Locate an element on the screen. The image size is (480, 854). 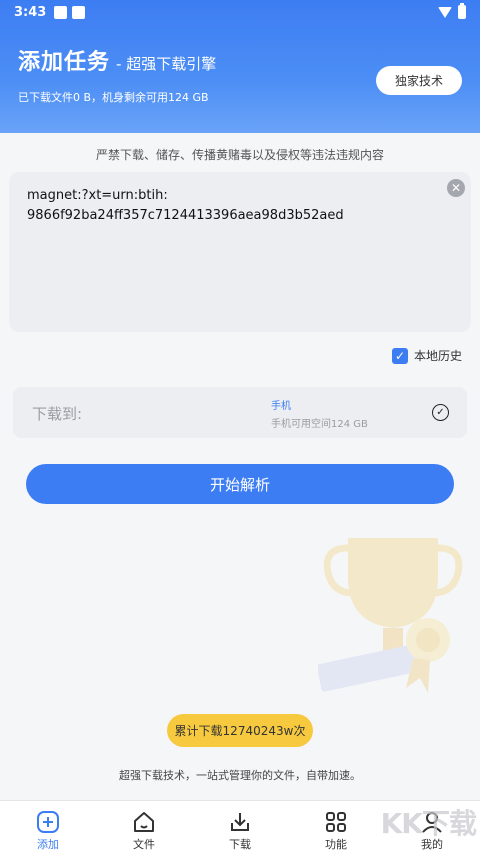
nav-item-label: 添加 is located at coordinates (48, 844).